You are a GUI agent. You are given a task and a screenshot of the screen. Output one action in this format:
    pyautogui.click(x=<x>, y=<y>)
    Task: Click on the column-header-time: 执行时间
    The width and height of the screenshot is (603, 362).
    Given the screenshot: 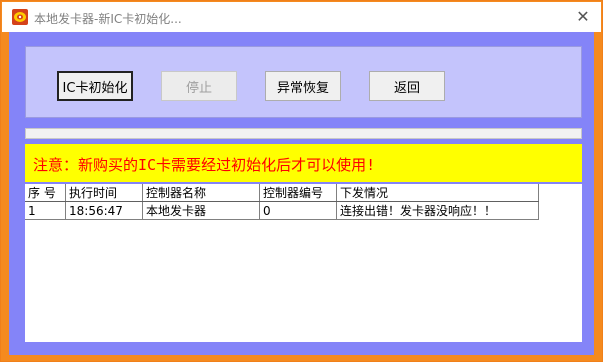 What is the action you would take?
    pyautogui.click(x=104, y=193)
    